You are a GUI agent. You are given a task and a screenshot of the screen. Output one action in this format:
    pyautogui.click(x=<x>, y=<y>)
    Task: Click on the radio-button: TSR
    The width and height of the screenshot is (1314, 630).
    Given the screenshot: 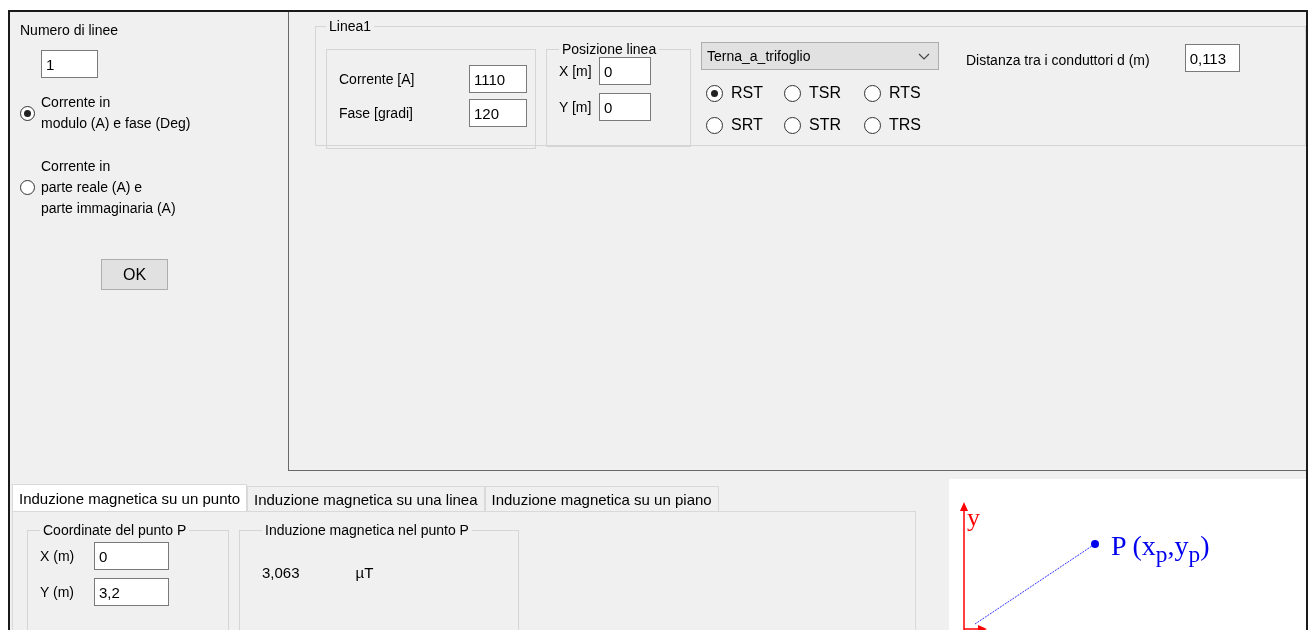 What is the action you would take?
    pyautogui.click(x=824, y=93)
    